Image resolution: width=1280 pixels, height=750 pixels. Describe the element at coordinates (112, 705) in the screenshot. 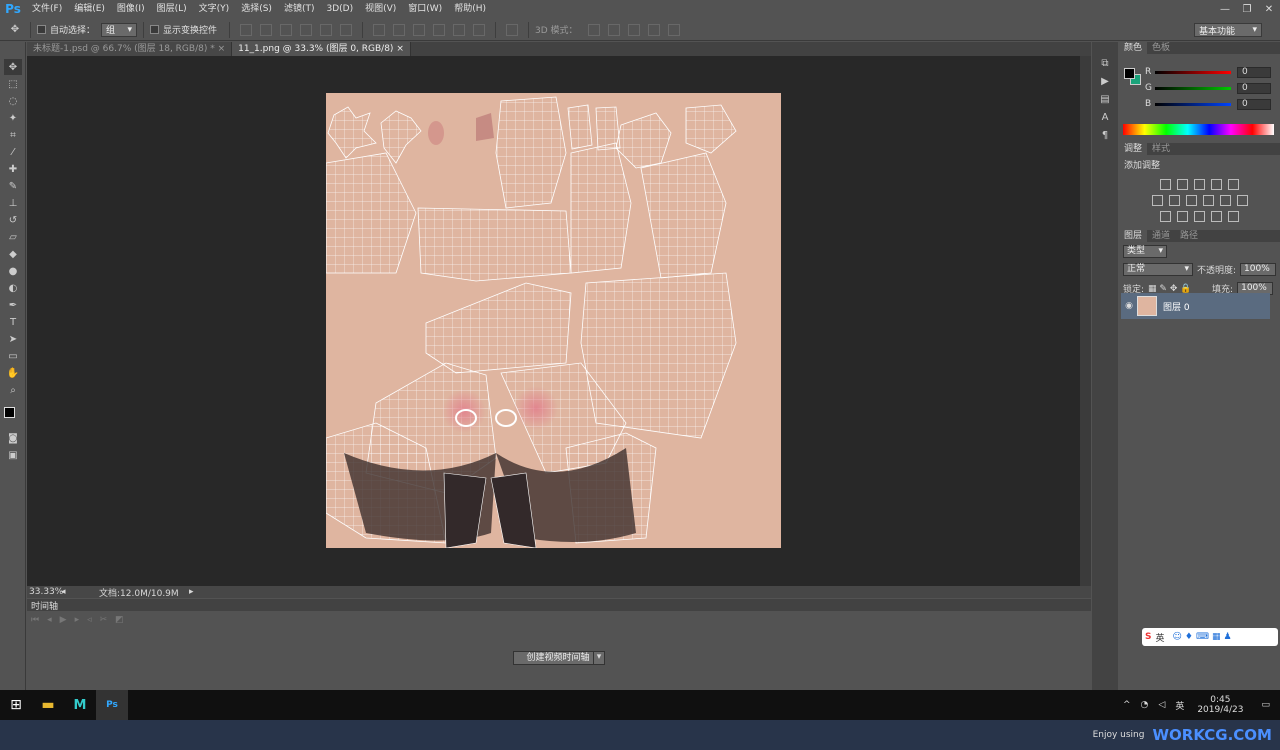

I see `photoshop-taskbar-icon: Ps` at that location.